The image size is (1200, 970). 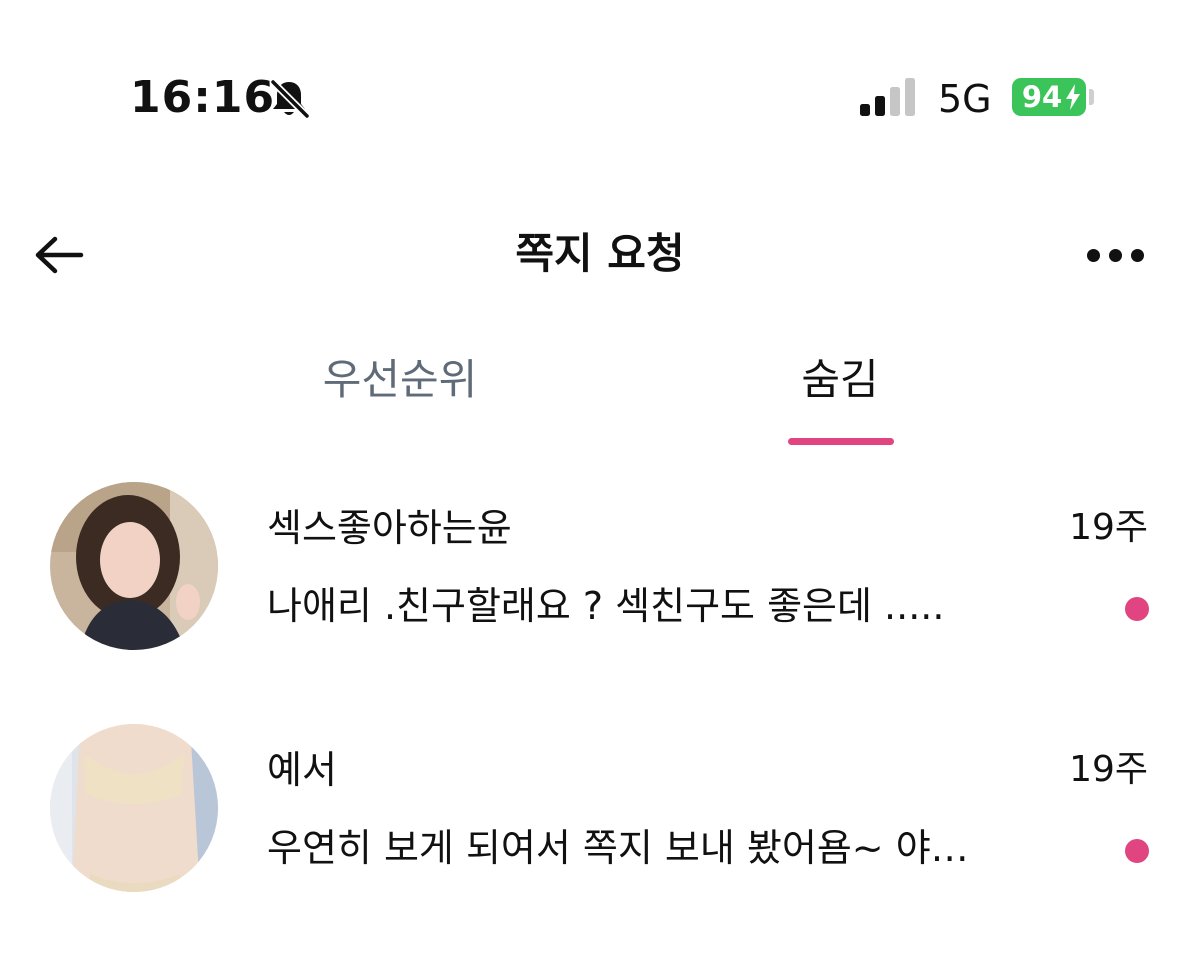 I want to click on cellular-signal-icon, so click(x=887, y=97).